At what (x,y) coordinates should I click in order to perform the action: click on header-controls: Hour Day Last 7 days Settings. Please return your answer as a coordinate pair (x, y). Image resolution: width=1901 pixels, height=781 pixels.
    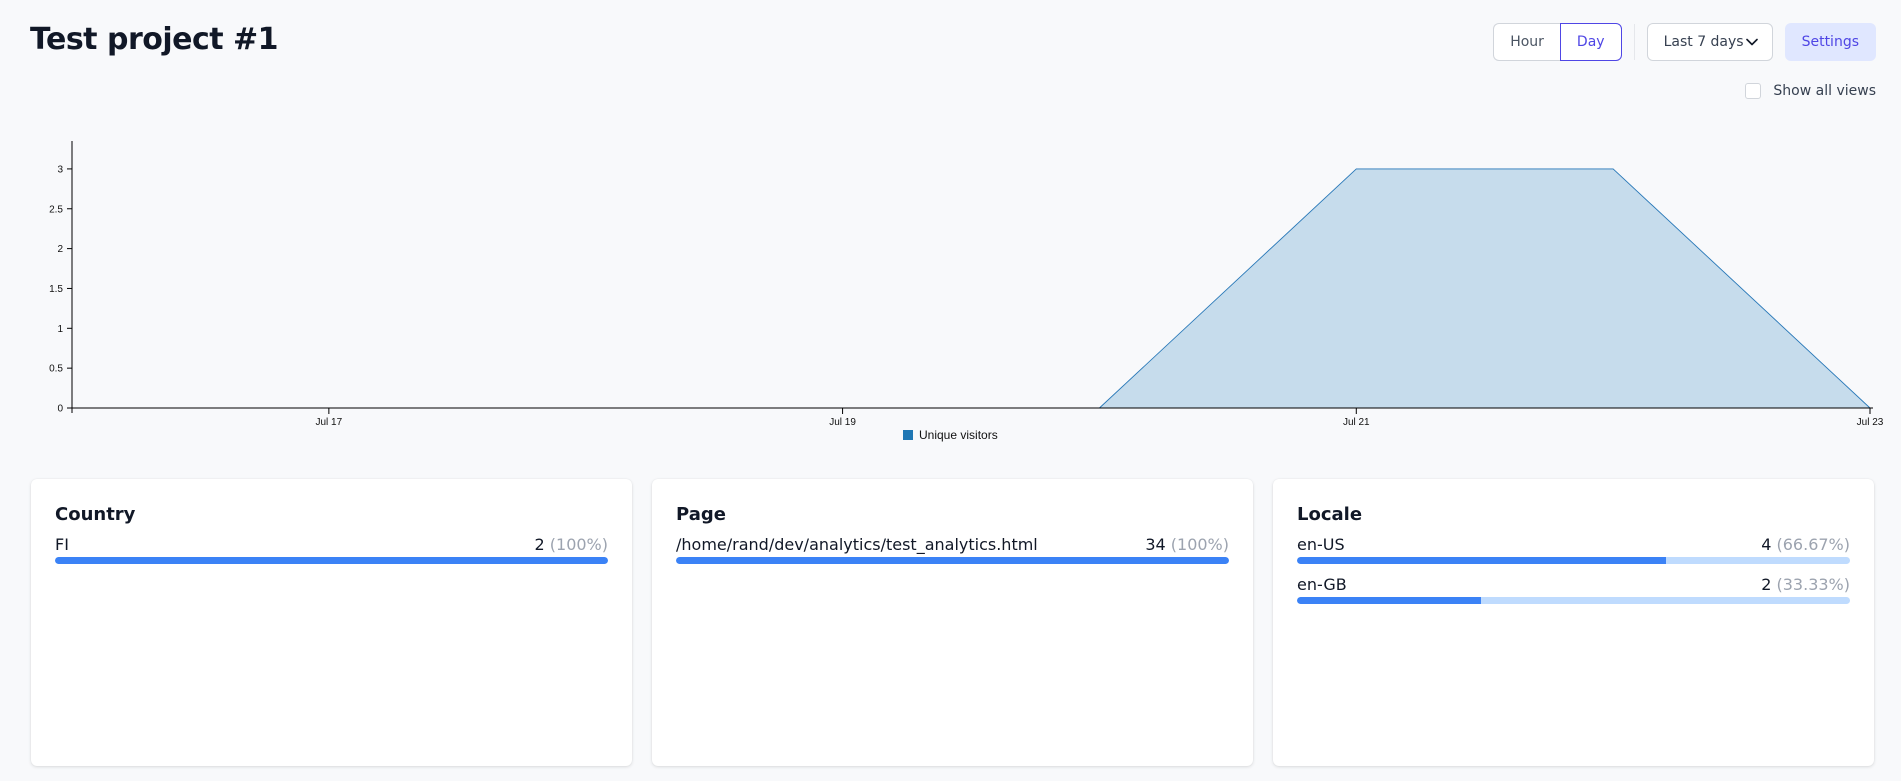
    Looking at the image, I should click on (1684, 42).